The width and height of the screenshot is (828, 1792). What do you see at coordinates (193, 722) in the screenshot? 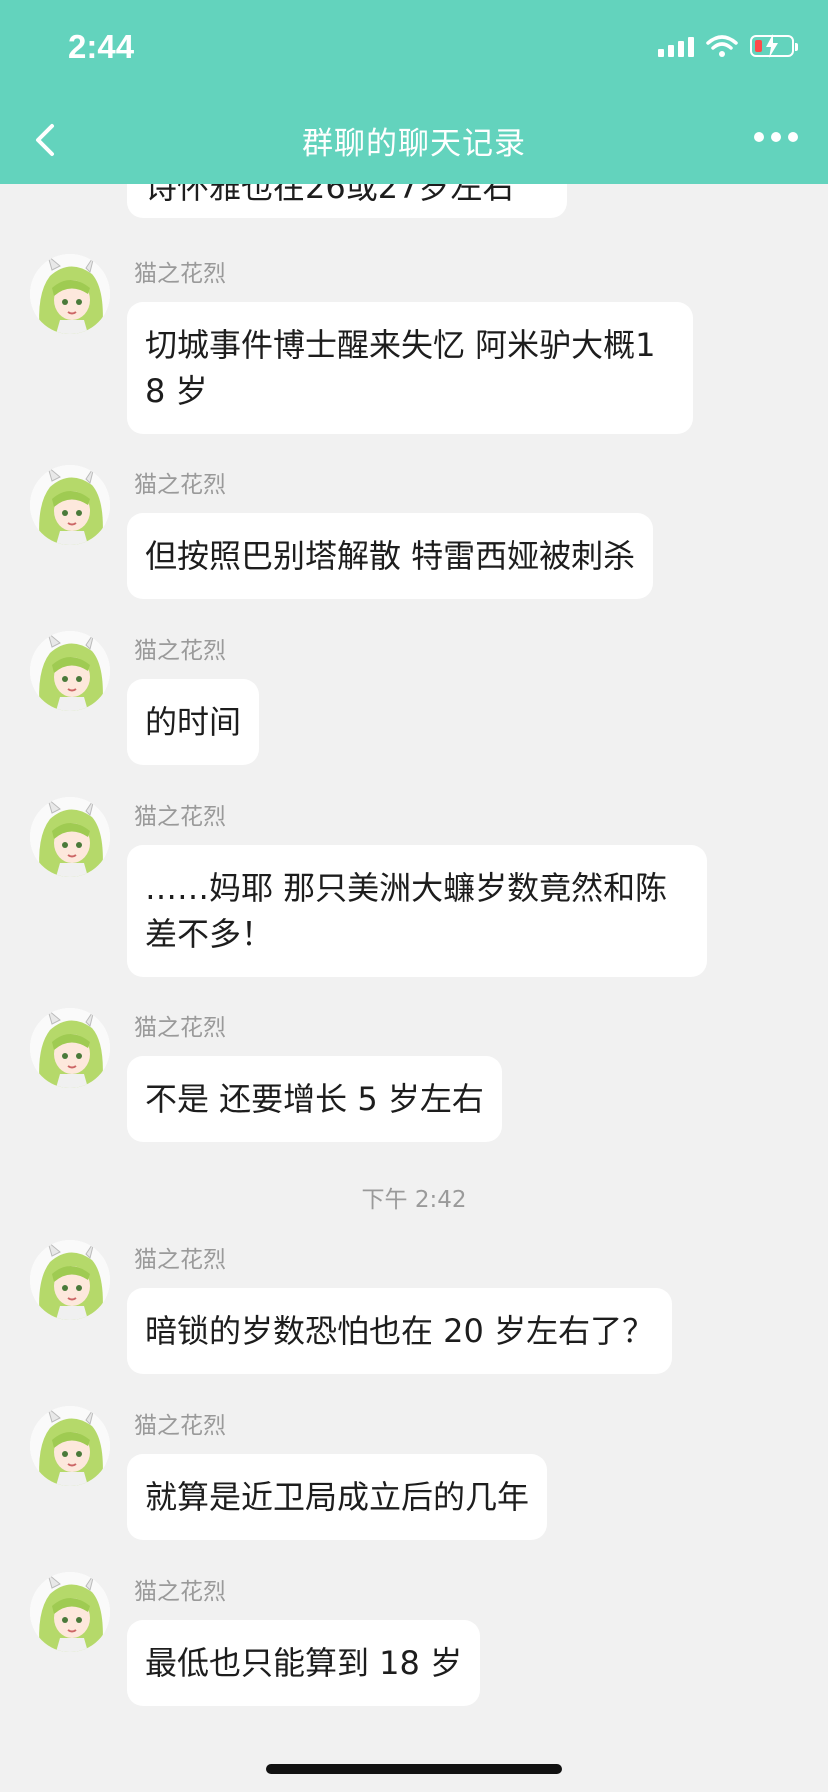
I see `message-bubble: 的时间` at bounding box center [193, 722].